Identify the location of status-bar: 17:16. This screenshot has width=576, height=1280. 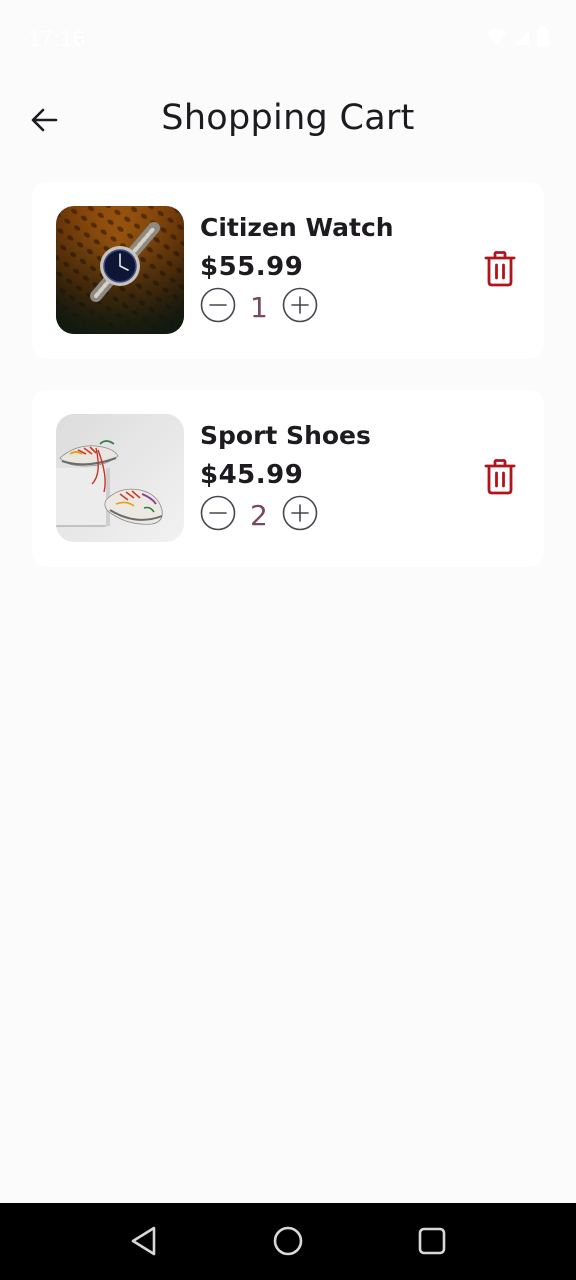
(288, 38).